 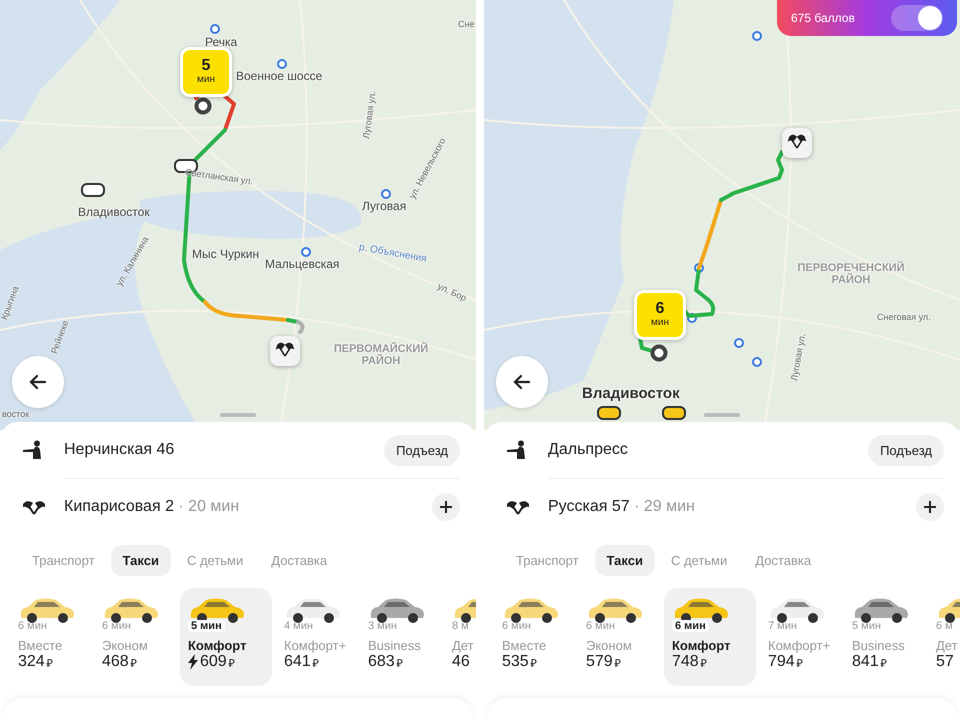 I want to click on tariff-card: 3 мин Business 683₽, so click(x=401, y=637).